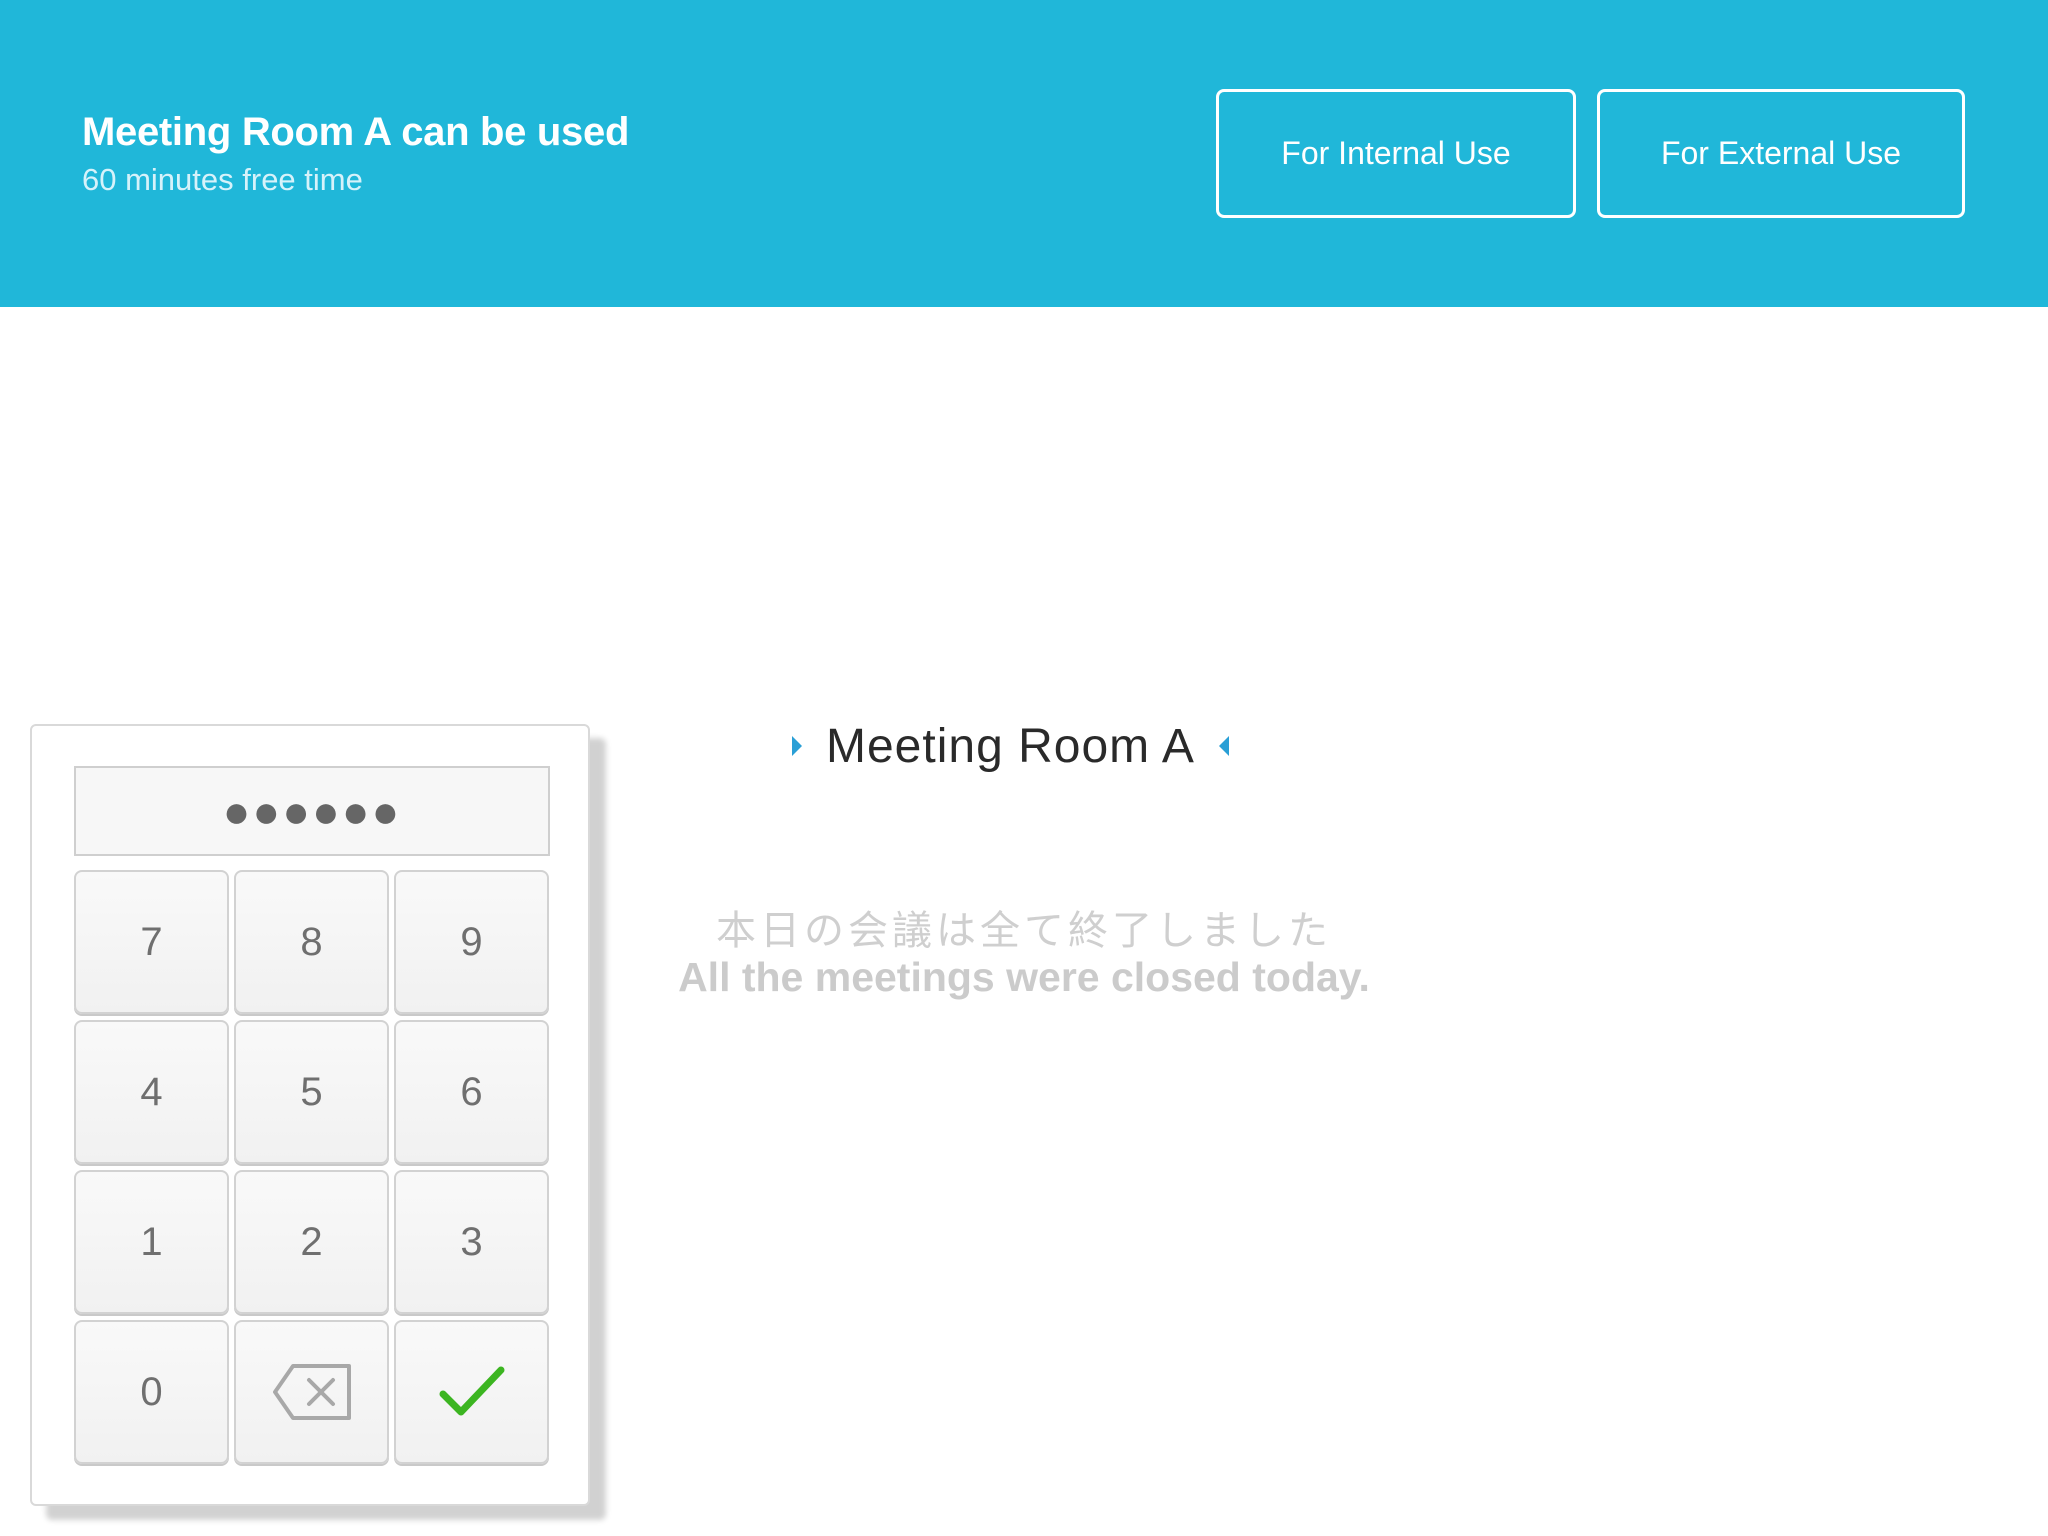 The width and height of the screenshot is (2048, 1536). What do you see at coordinates (222, 179) in the screenshot?
I see `free-time-subtitle: 60 minutes free time` at bounding box center [222, 179].